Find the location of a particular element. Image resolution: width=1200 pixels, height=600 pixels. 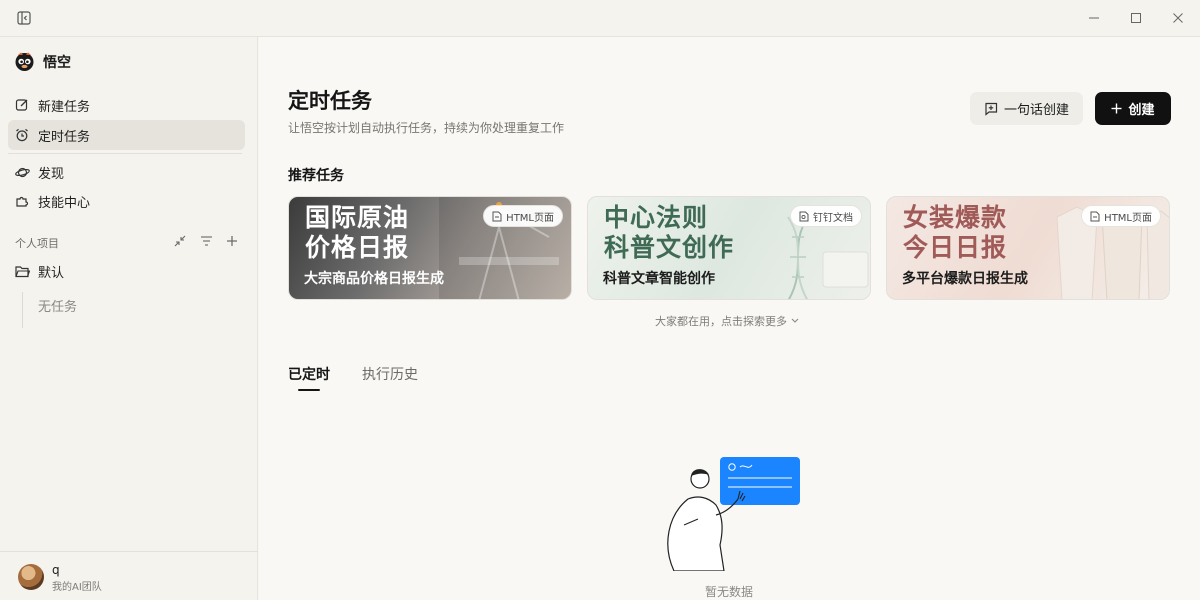

close-window-button is located at coordinates (1178, 18).